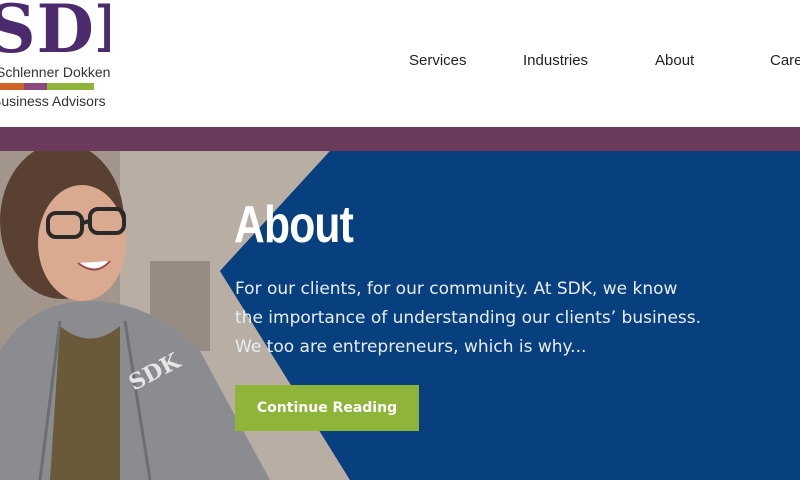  What do you see at coordinates (85, 403) in the screenshot?
I see `person-blouse` at bounding box center [85, 403].